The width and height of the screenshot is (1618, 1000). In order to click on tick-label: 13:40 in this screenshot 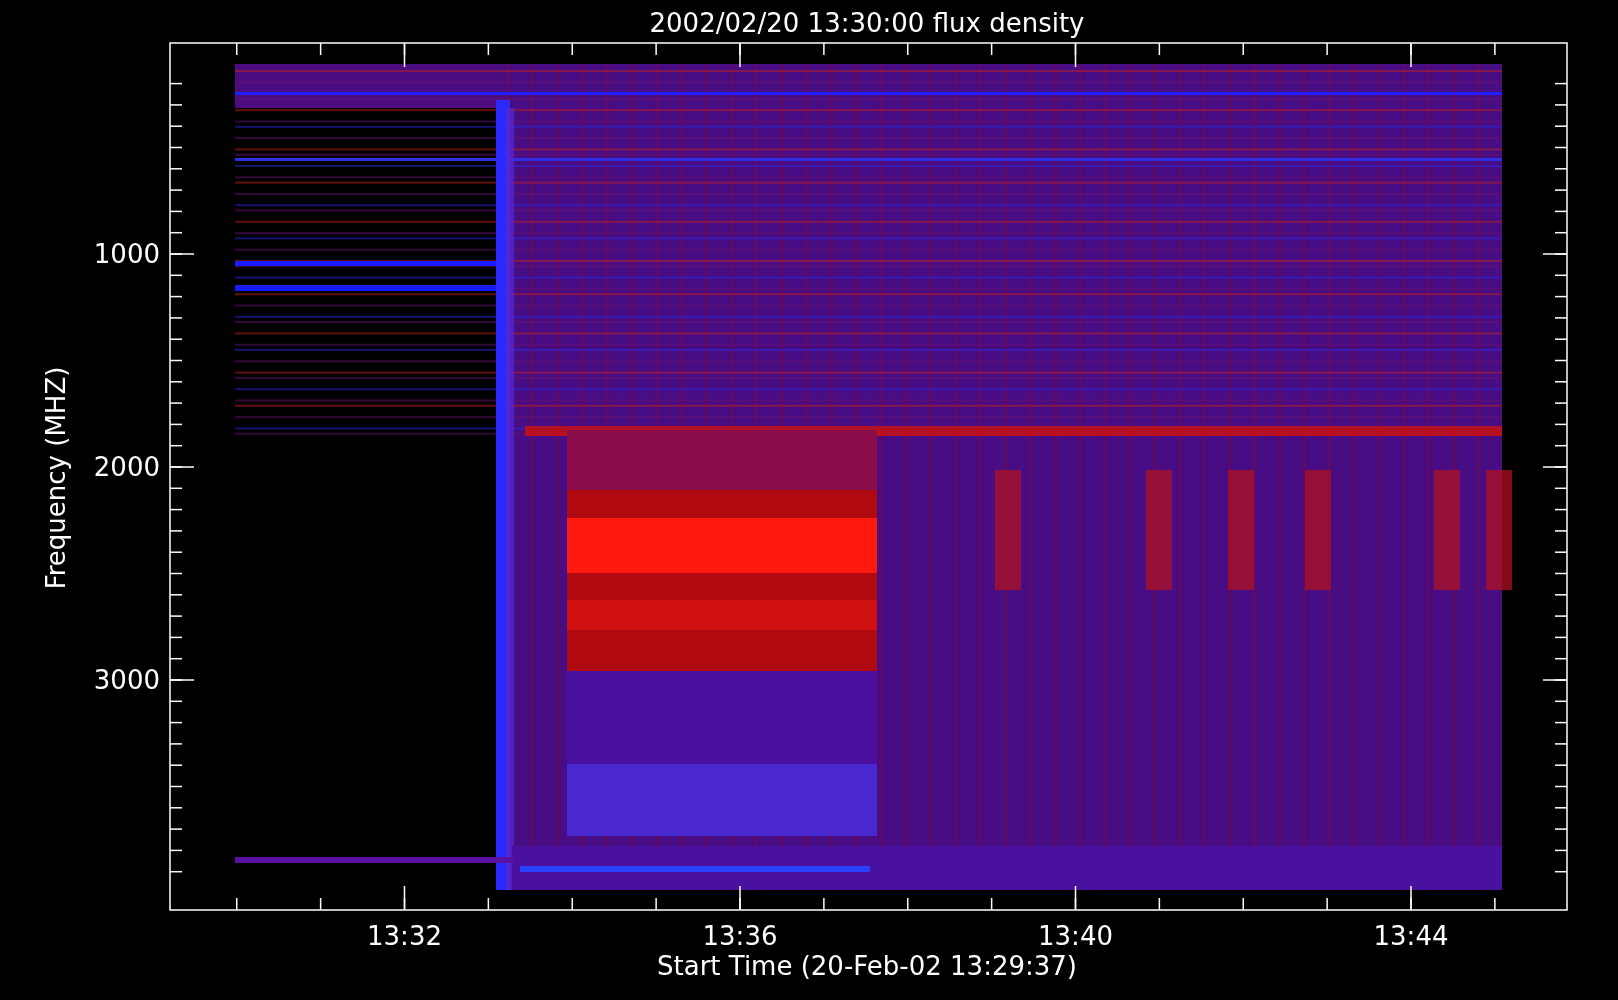, I will do `click(1075, 936)`.